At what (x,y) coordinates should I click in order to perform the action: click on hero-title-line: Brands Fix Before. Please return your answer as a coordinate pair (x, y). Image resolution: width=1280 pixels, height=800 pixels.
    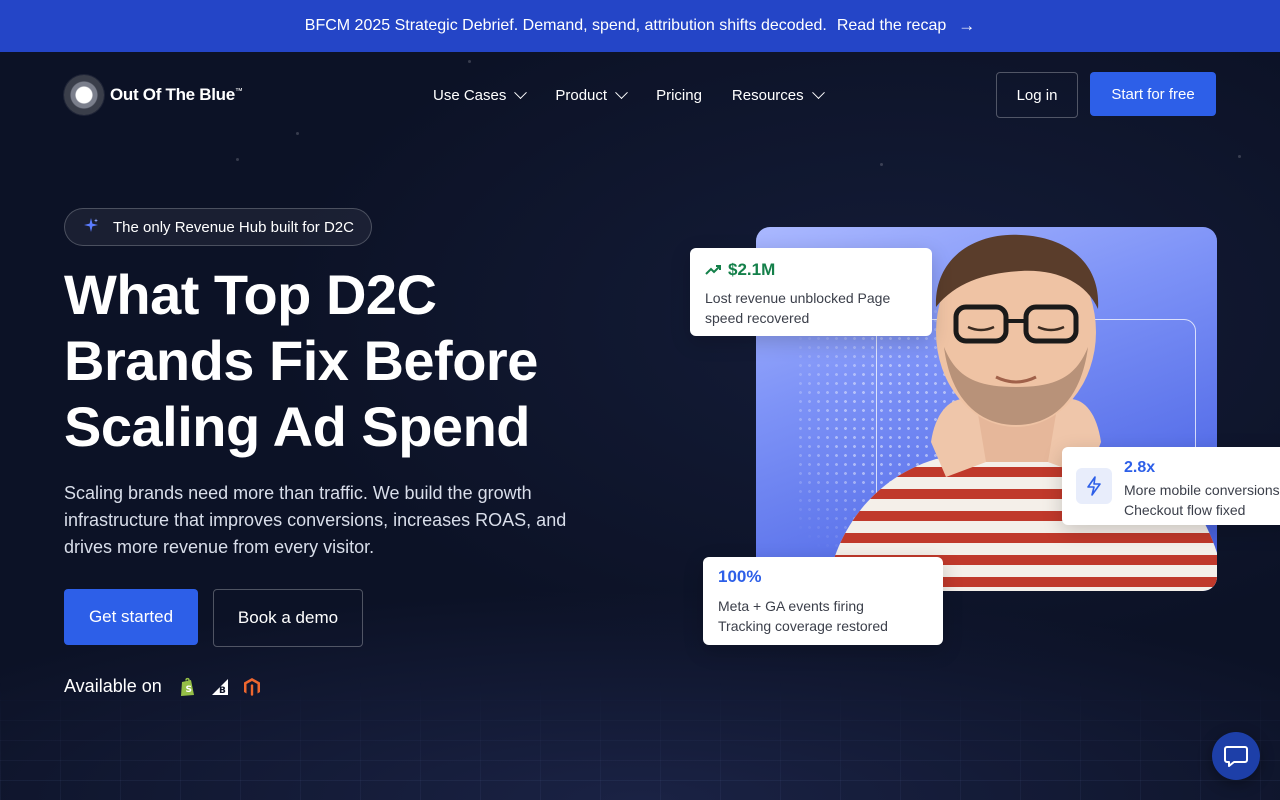
    Looking at the image, I should click on (301, 360).